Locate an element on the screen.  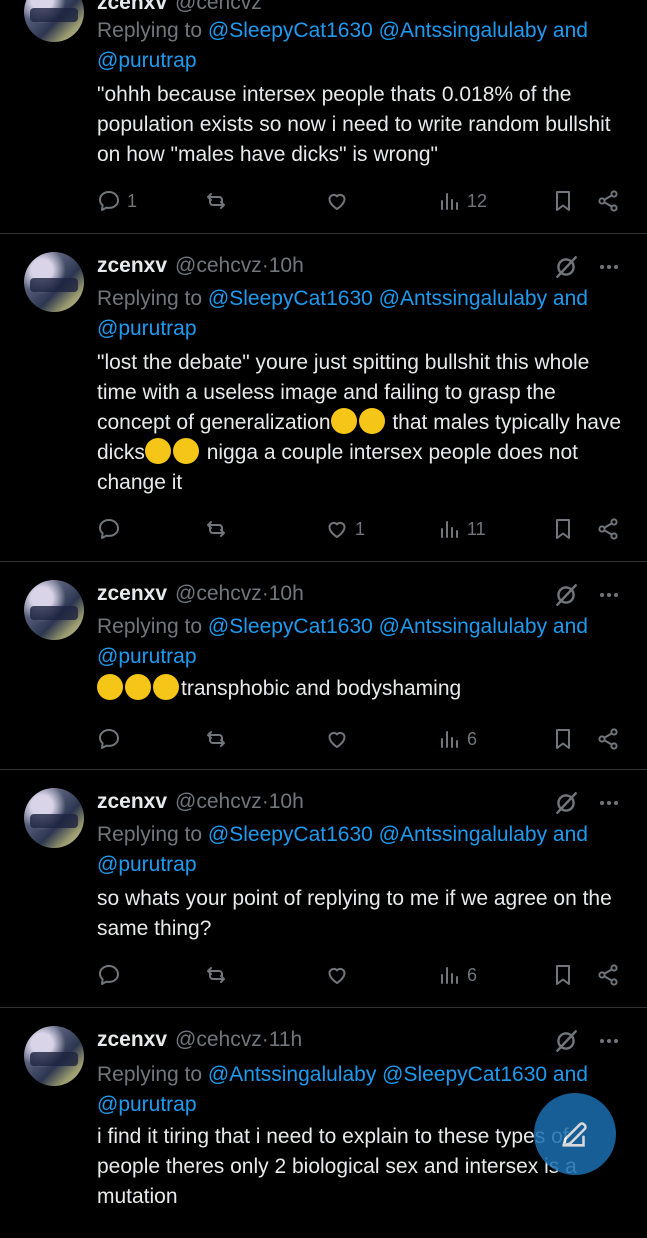
compose-icon is located at coordinates (574, 1134).